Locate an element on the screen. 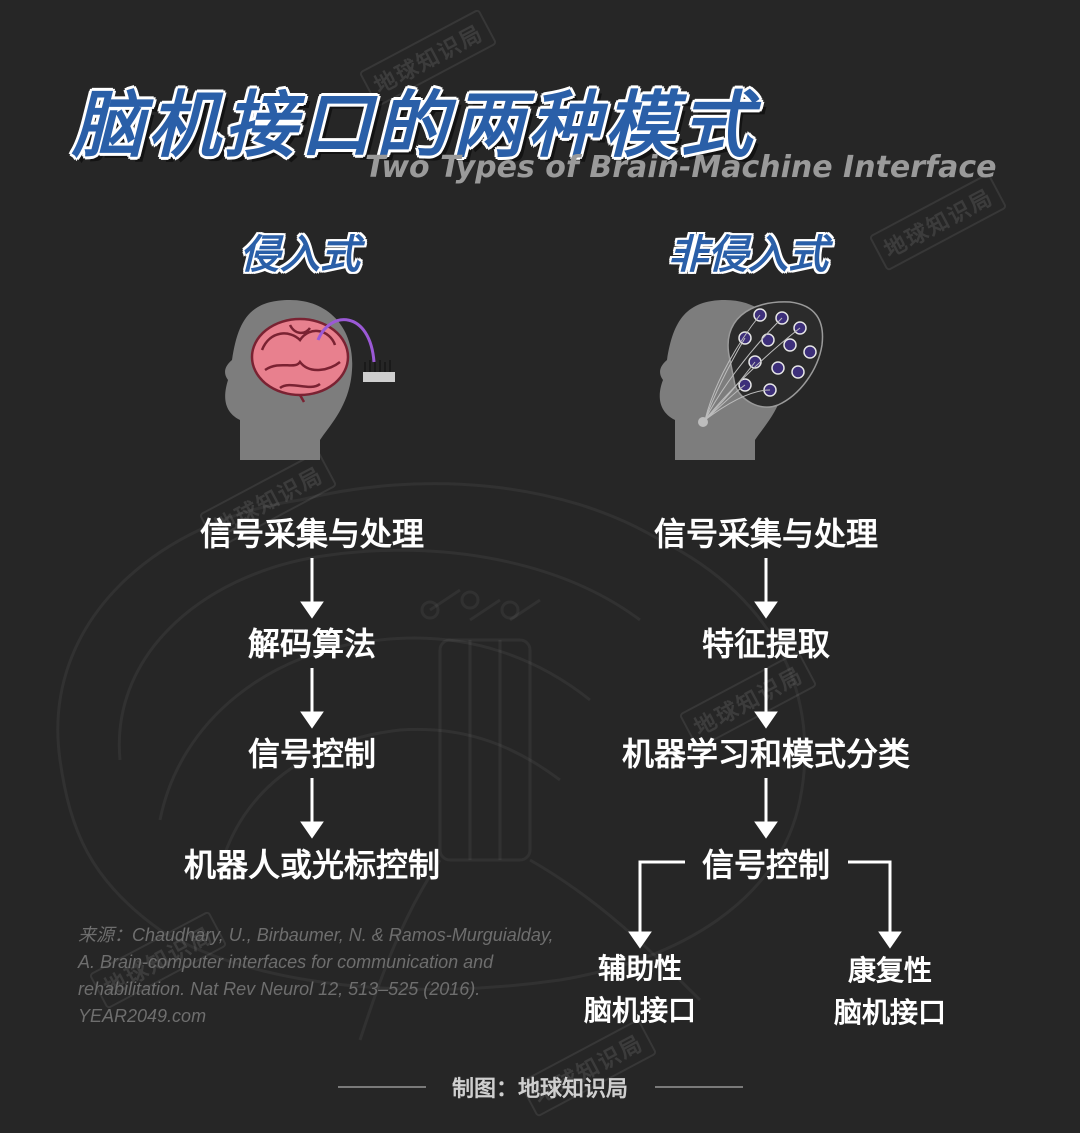  invasive-step-robot-cursor-control: 机器人或光标控制 is located at coordinates (312, 865).